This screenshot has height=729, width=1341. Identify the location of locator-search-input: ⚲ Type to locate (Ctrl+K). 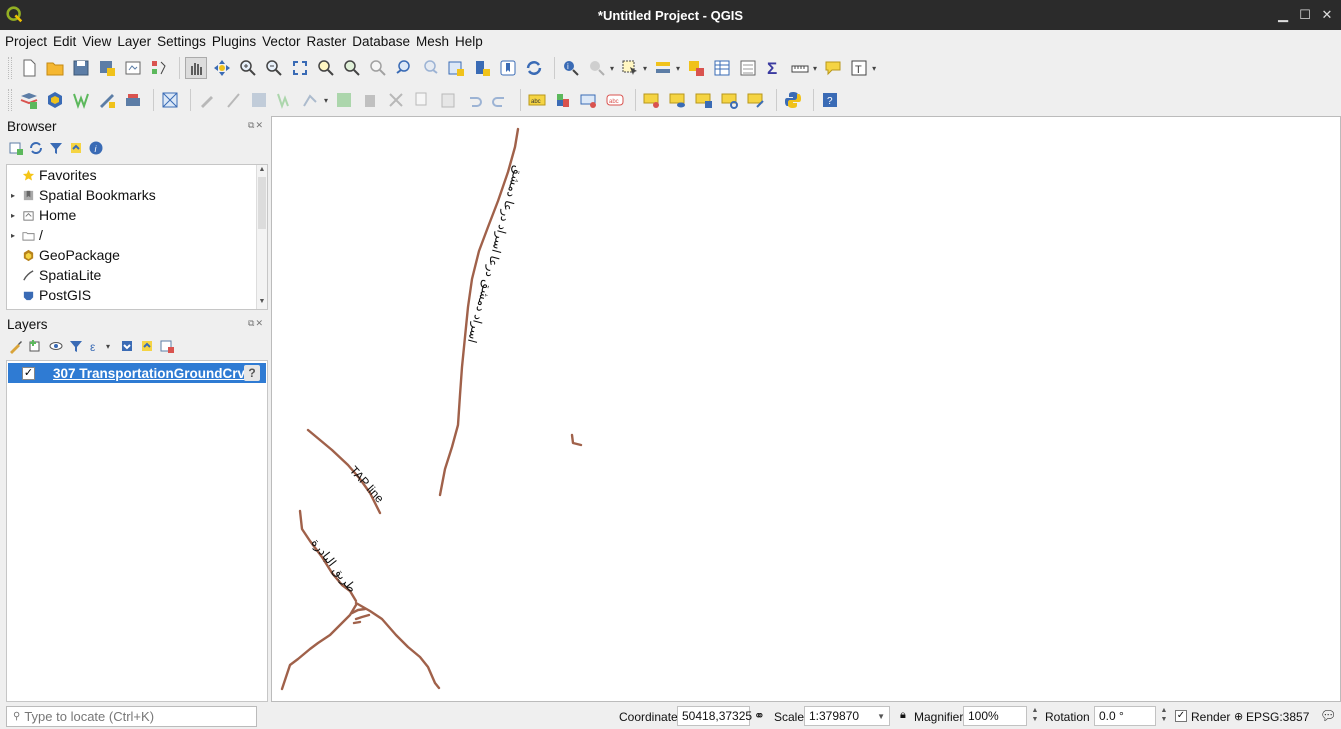
(131, 716).